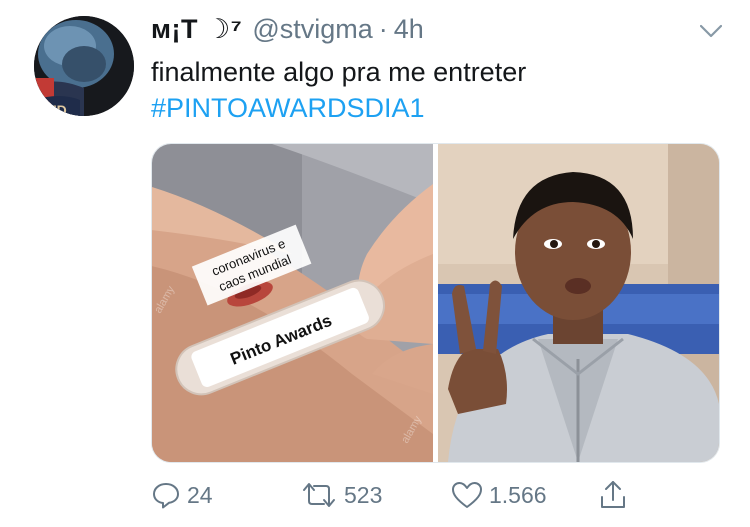 The height and width of the screenshot is (527, 750). Describe the element at coordinates (182, 495) in the screenshot. I see `reply-button: 24` at that location.